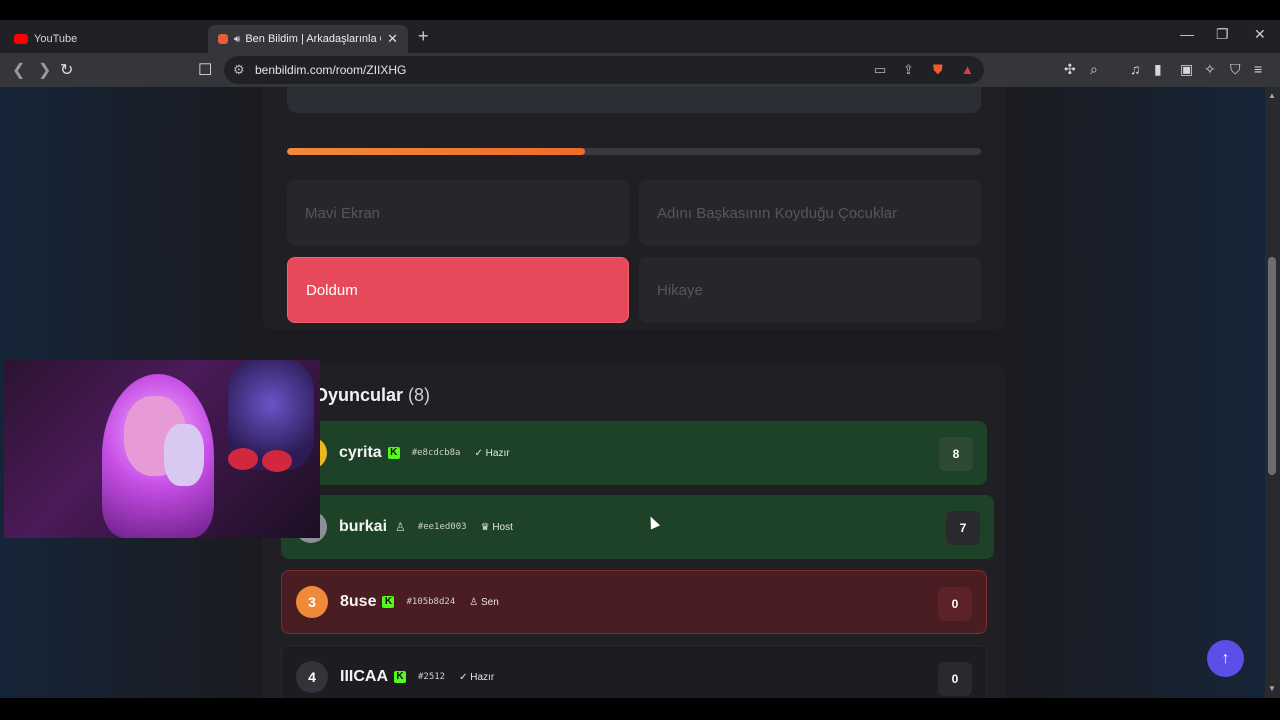 The image size is (1280, 720). What do you see at coordinates (44, 70) in the screenshot?
I see `forward-icon: ❯` at bounding box center [44, 70].